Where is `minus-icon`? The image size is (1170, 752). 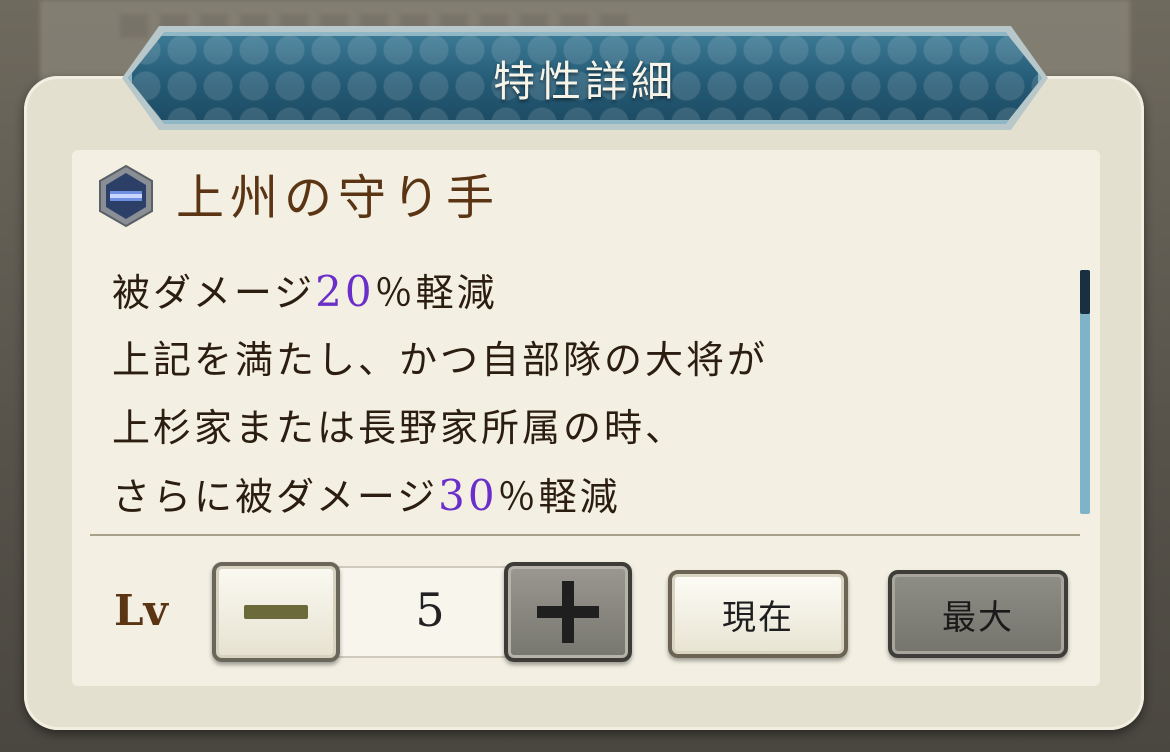
minus-icon is located at coordinates (276, 612).